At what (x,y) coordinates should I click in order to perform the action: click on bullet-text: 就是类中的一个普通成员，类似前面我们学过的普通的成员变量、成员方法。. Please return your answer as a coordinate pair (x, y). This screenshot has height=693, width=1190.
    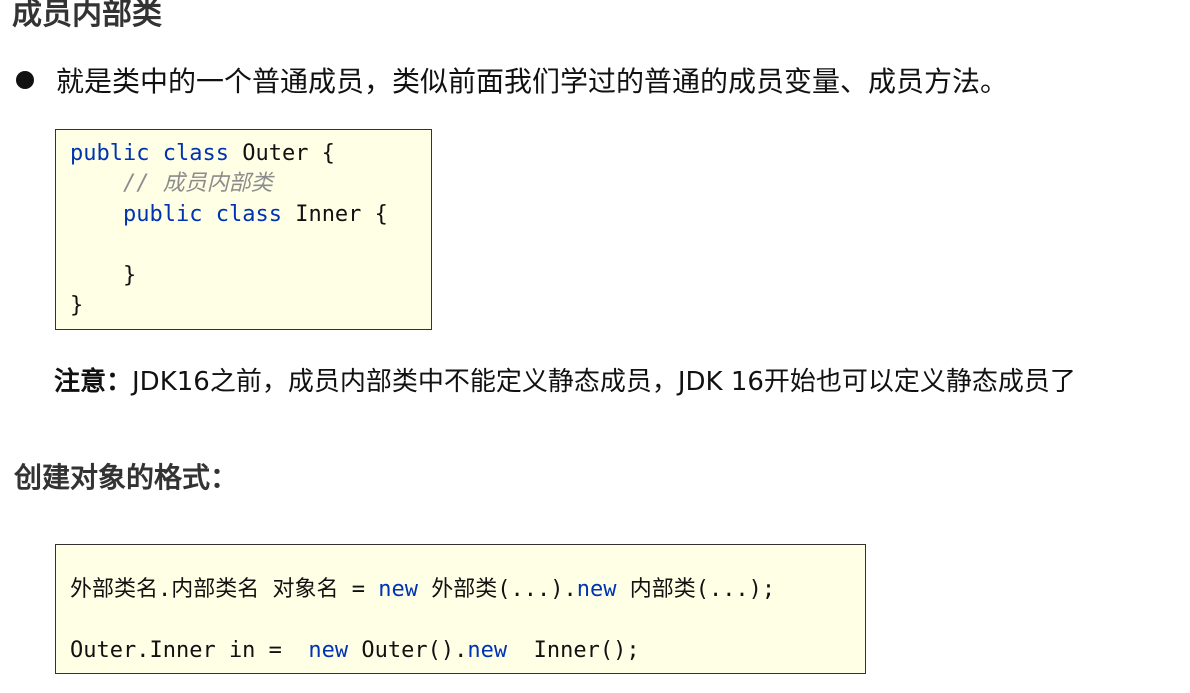
    Looking at the image, I should click on (532, 81).